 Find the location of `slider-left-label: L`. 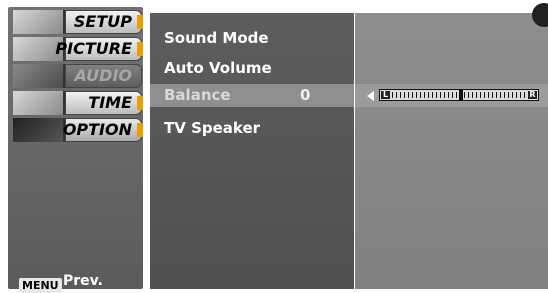

slider-left-label: L is located at coordinates (385, 94).